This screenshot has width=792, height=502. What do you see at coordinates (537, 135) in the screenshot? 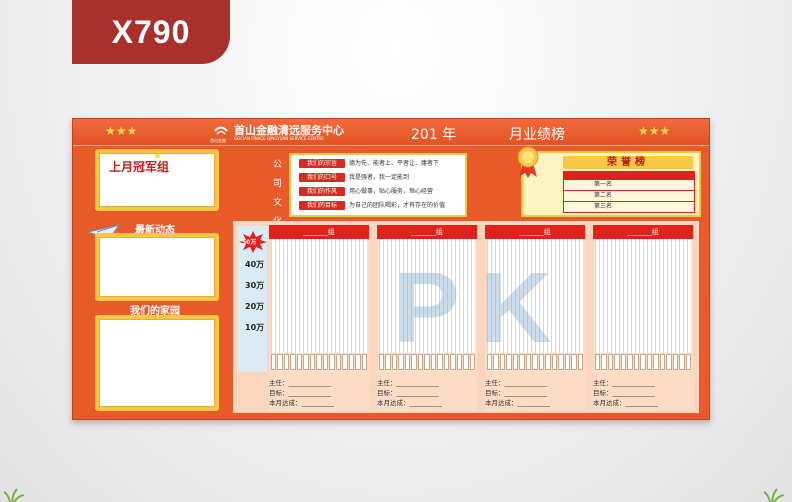
I see `board-title: 月业绩榜` at bounding box center [537, 135].